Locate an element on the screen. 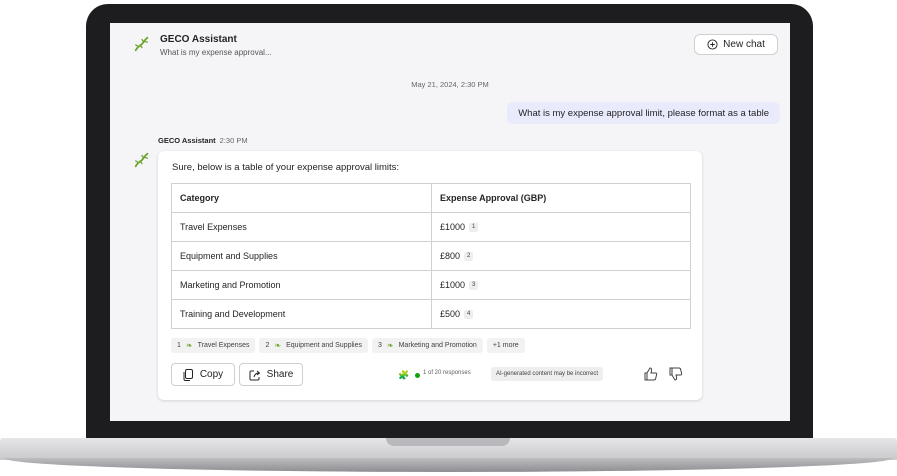 The image size is (897, 476). category-cell: Equipment and Supplies is located at coordinates (301, 256).